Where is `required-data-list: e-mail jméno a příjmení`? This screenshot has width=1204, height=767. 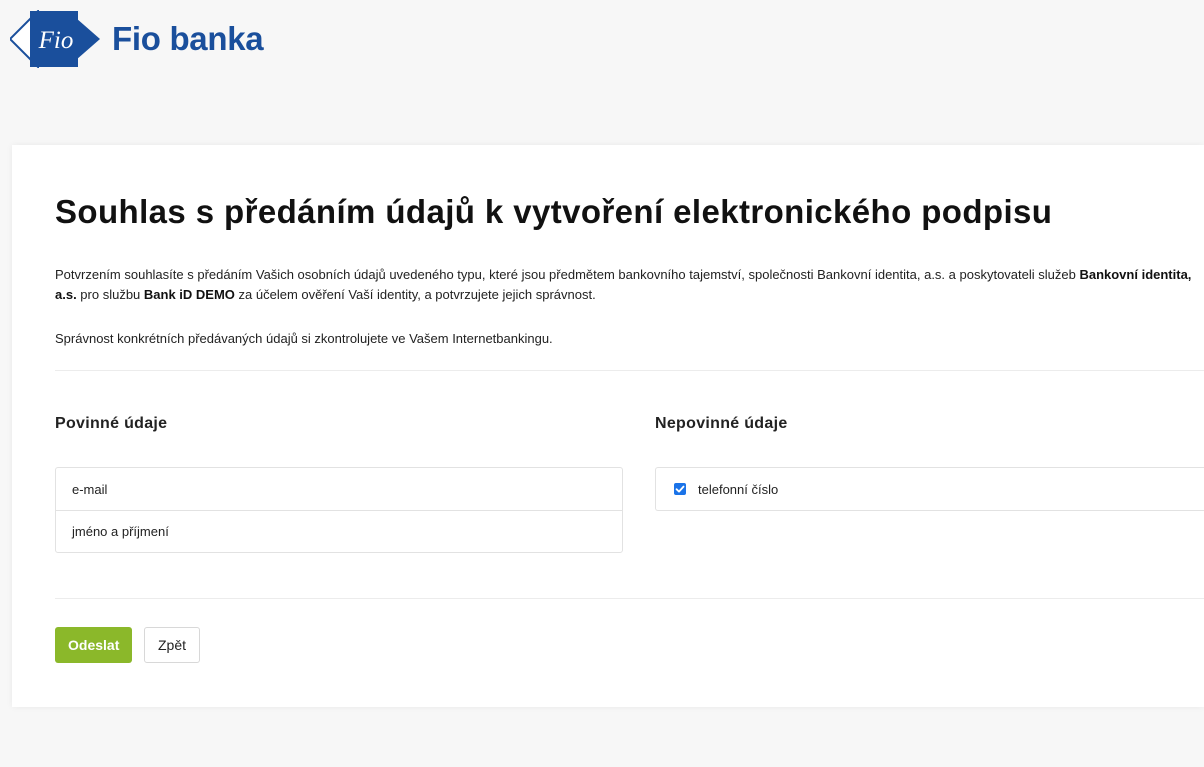
required-data-list: e-mail jméno a příjmení is located at coordinates (339, 510).